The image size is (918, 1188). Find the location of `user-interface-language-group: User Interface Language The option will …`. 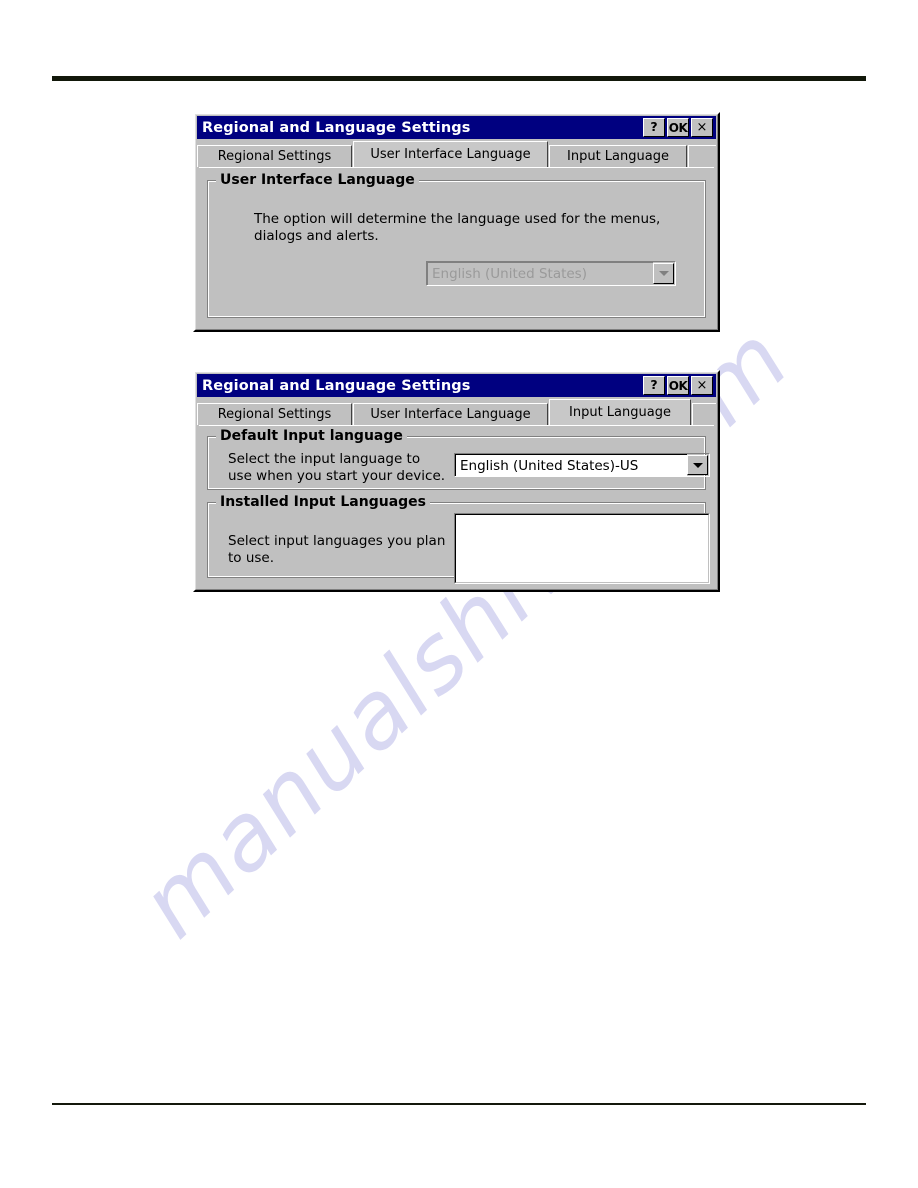

user-interface-language-group: User Interface Language The option will … is located at coordinates (456, 245).